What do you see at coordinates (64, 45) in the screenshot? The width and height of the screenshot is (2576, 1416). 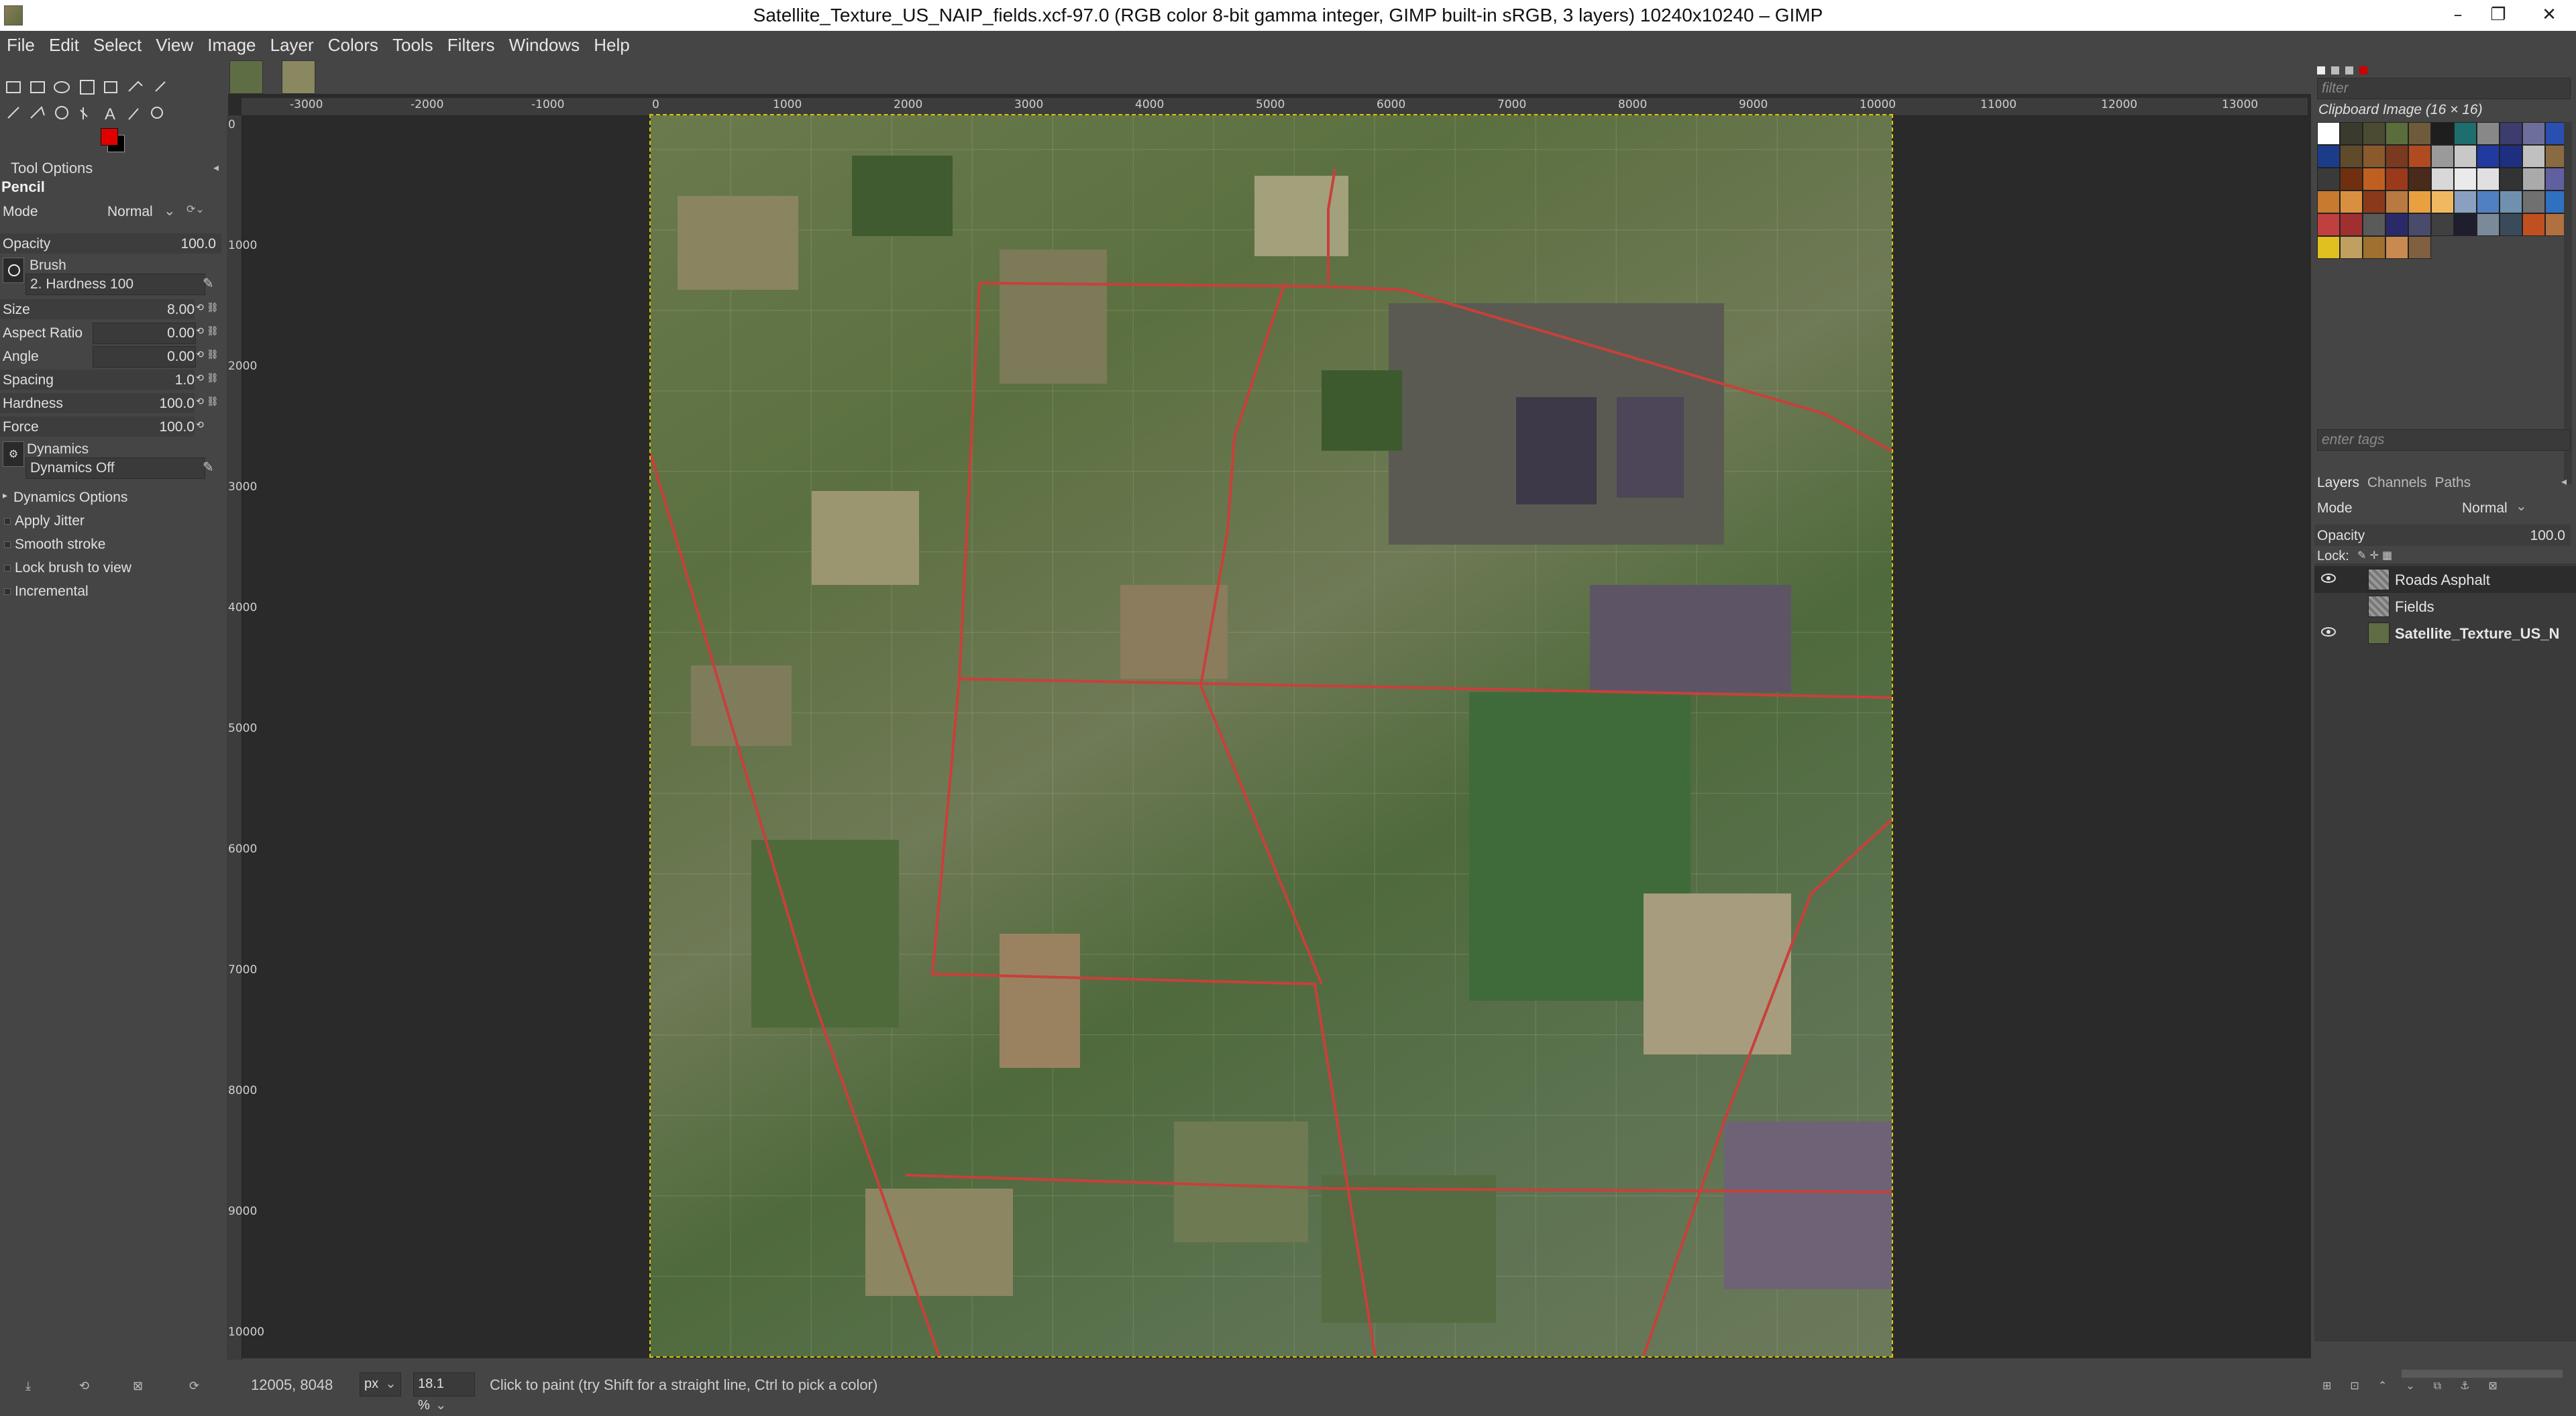 I see `menu-edit: Edit` at bounding box center [64, 45].